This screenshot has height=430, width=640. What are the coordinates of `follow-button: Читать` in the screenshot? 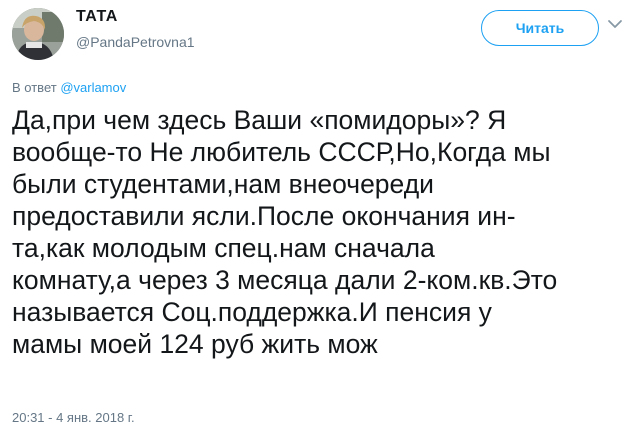 It's located at (540, 28).